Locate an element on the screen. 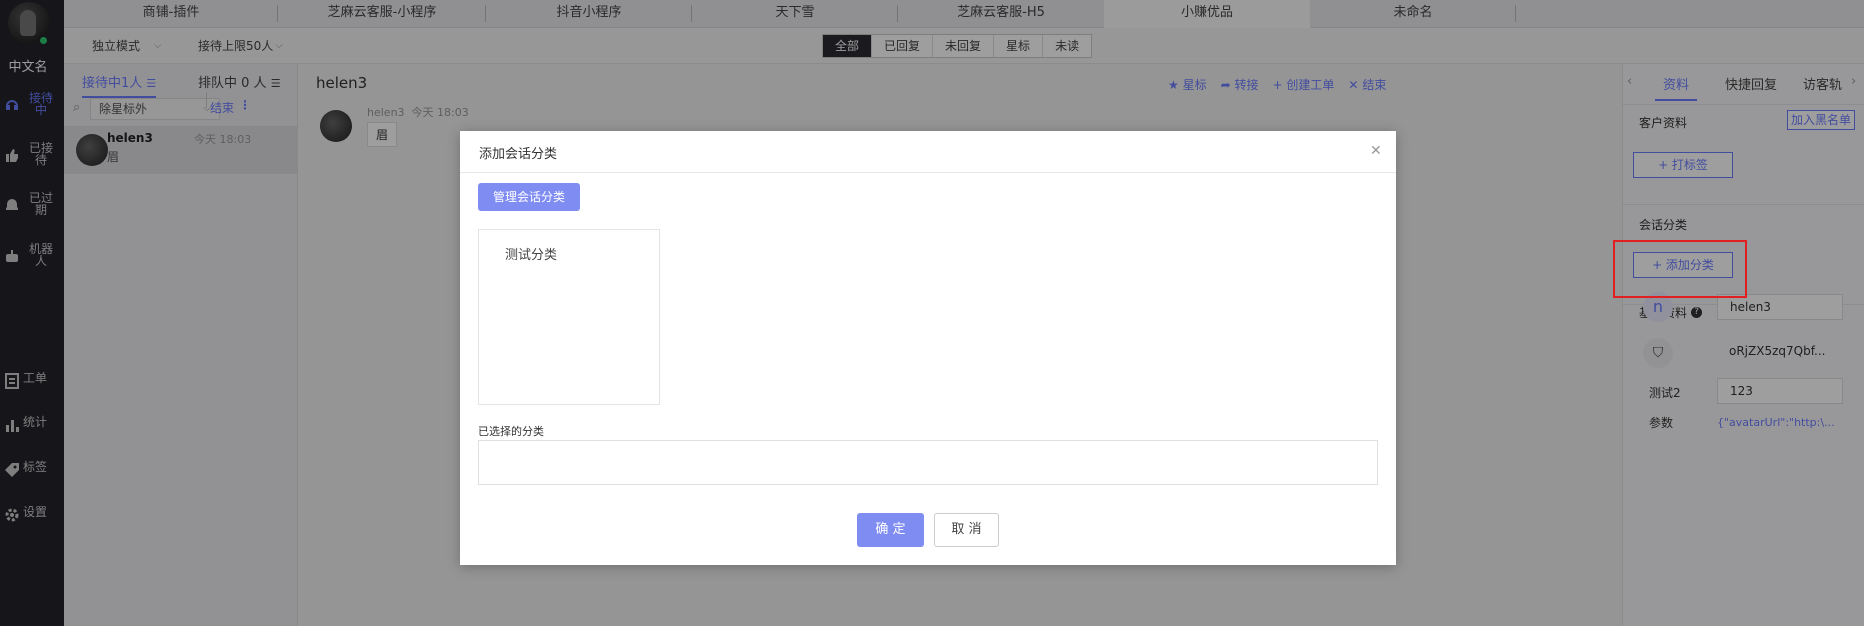  manage-category-button: 管理会话分类 is located at coordinates (529, 197).